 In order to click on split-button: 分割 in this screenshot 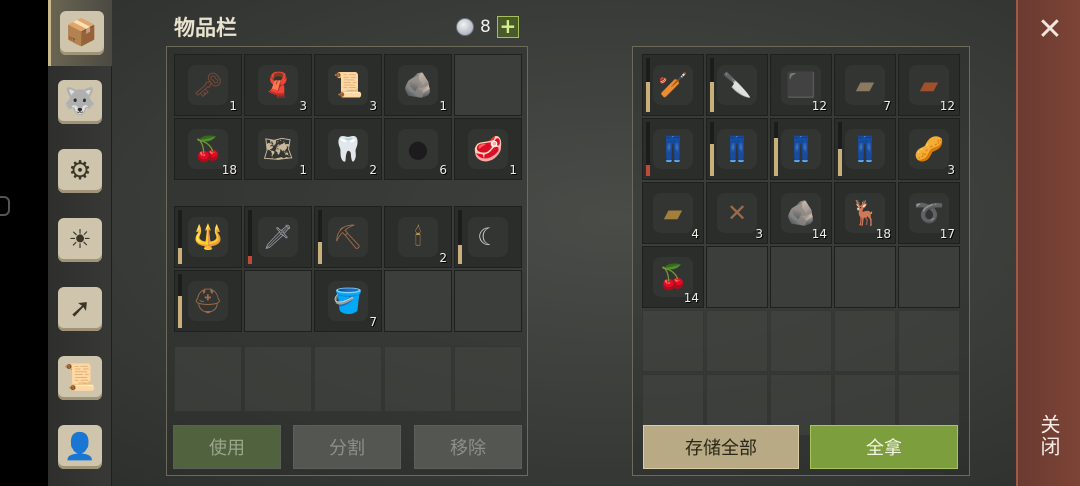, I will do `click(347, 447)`.